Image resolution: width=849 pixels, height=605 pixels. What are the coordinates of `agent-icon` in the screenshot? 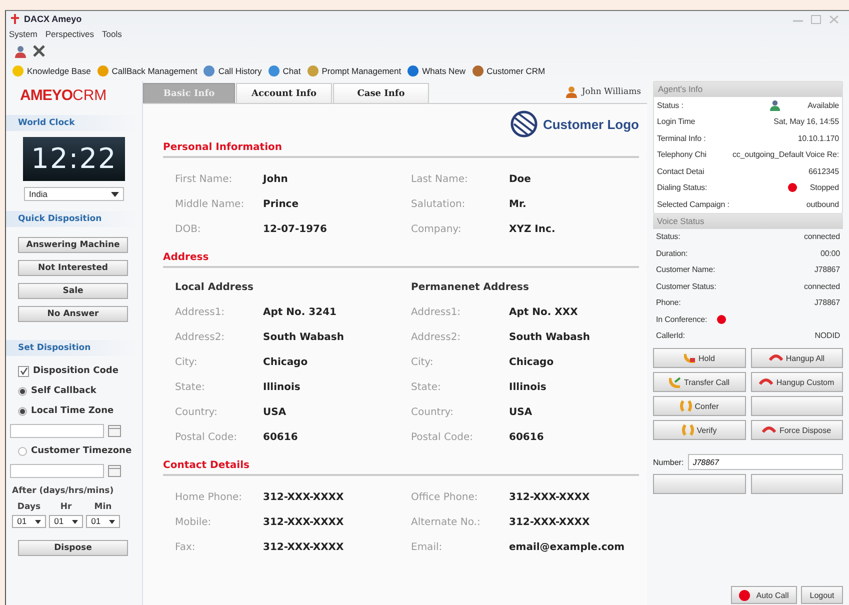 It's located at (20, 51).